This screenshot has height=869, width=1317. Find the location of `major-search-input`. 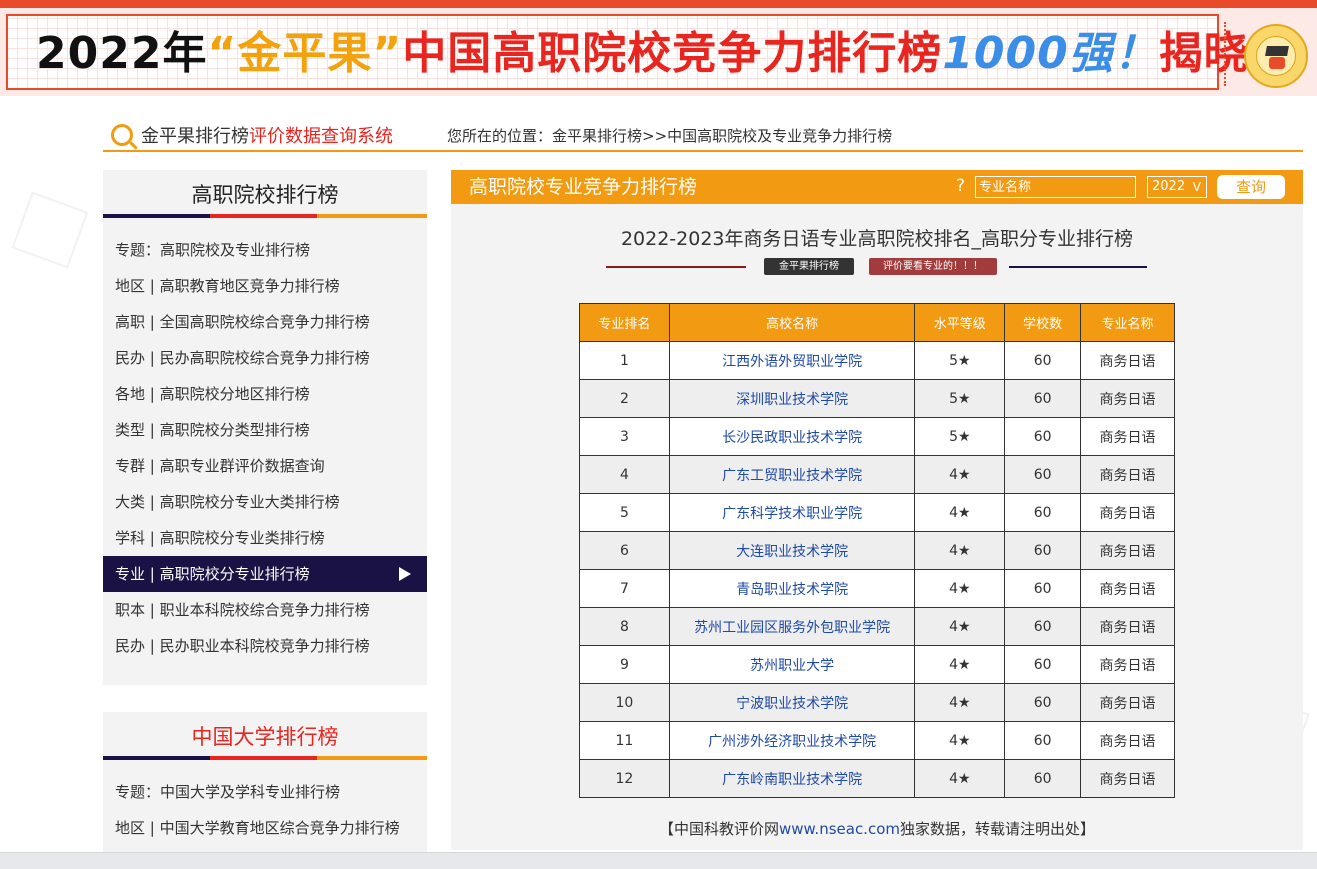

major-search-input is located at coordinates (1055, 187).